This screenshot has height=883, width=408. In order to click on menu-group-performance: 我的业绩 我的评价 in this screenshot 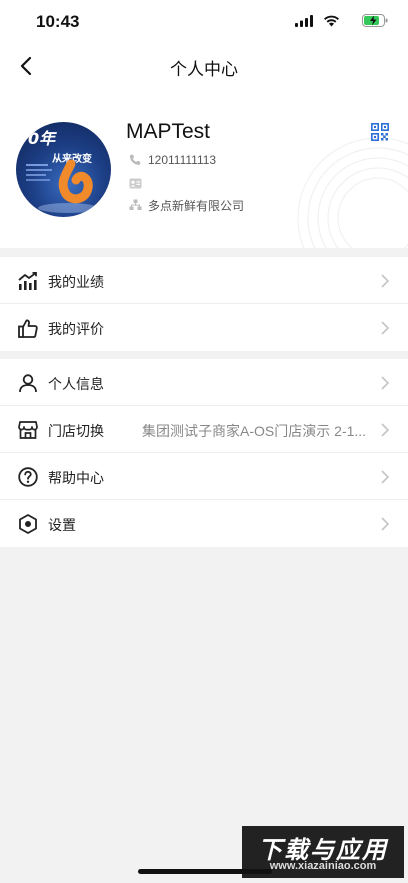, I will do `click(204, 304)`.